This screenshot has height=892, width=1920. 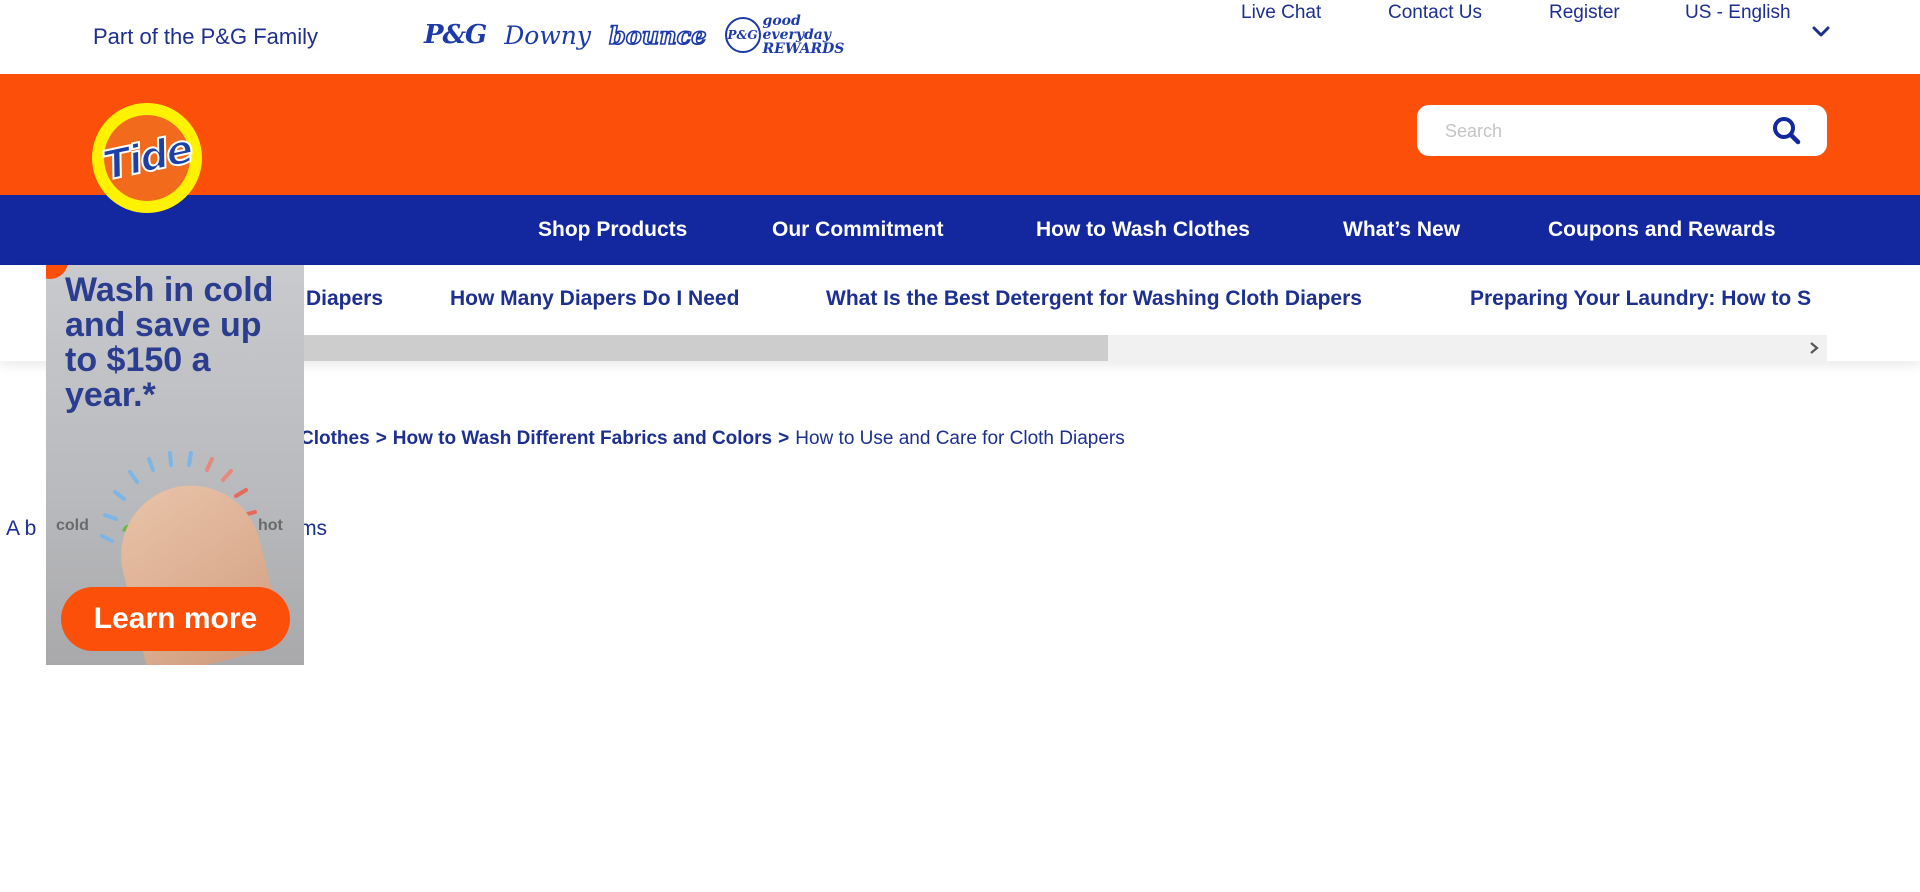 I want to click on tide-logo-bullseye: Tide, so click(x=147, y=158).